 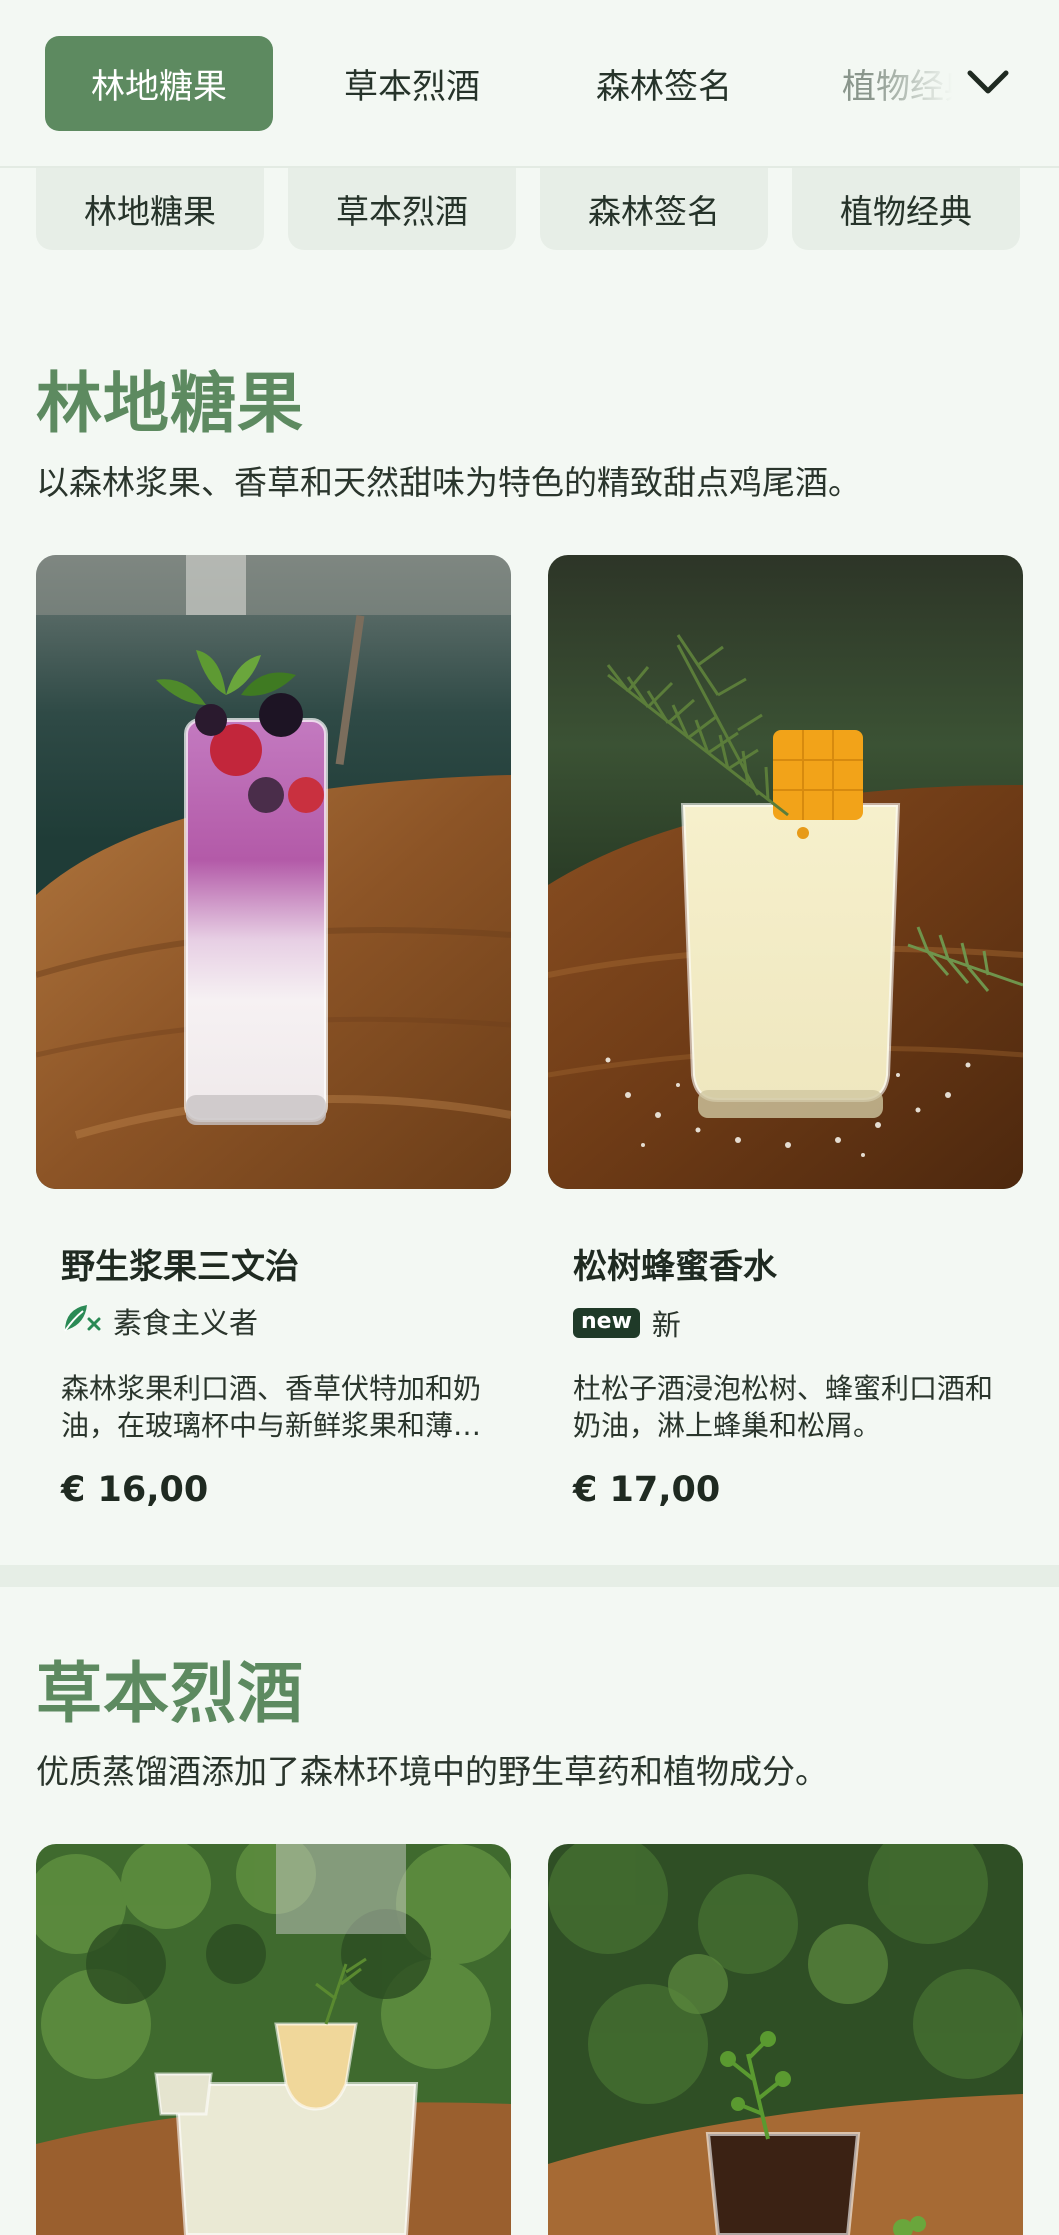 I want to click on item-name: 野生浆果三文治, so click(x=180, y=1263).